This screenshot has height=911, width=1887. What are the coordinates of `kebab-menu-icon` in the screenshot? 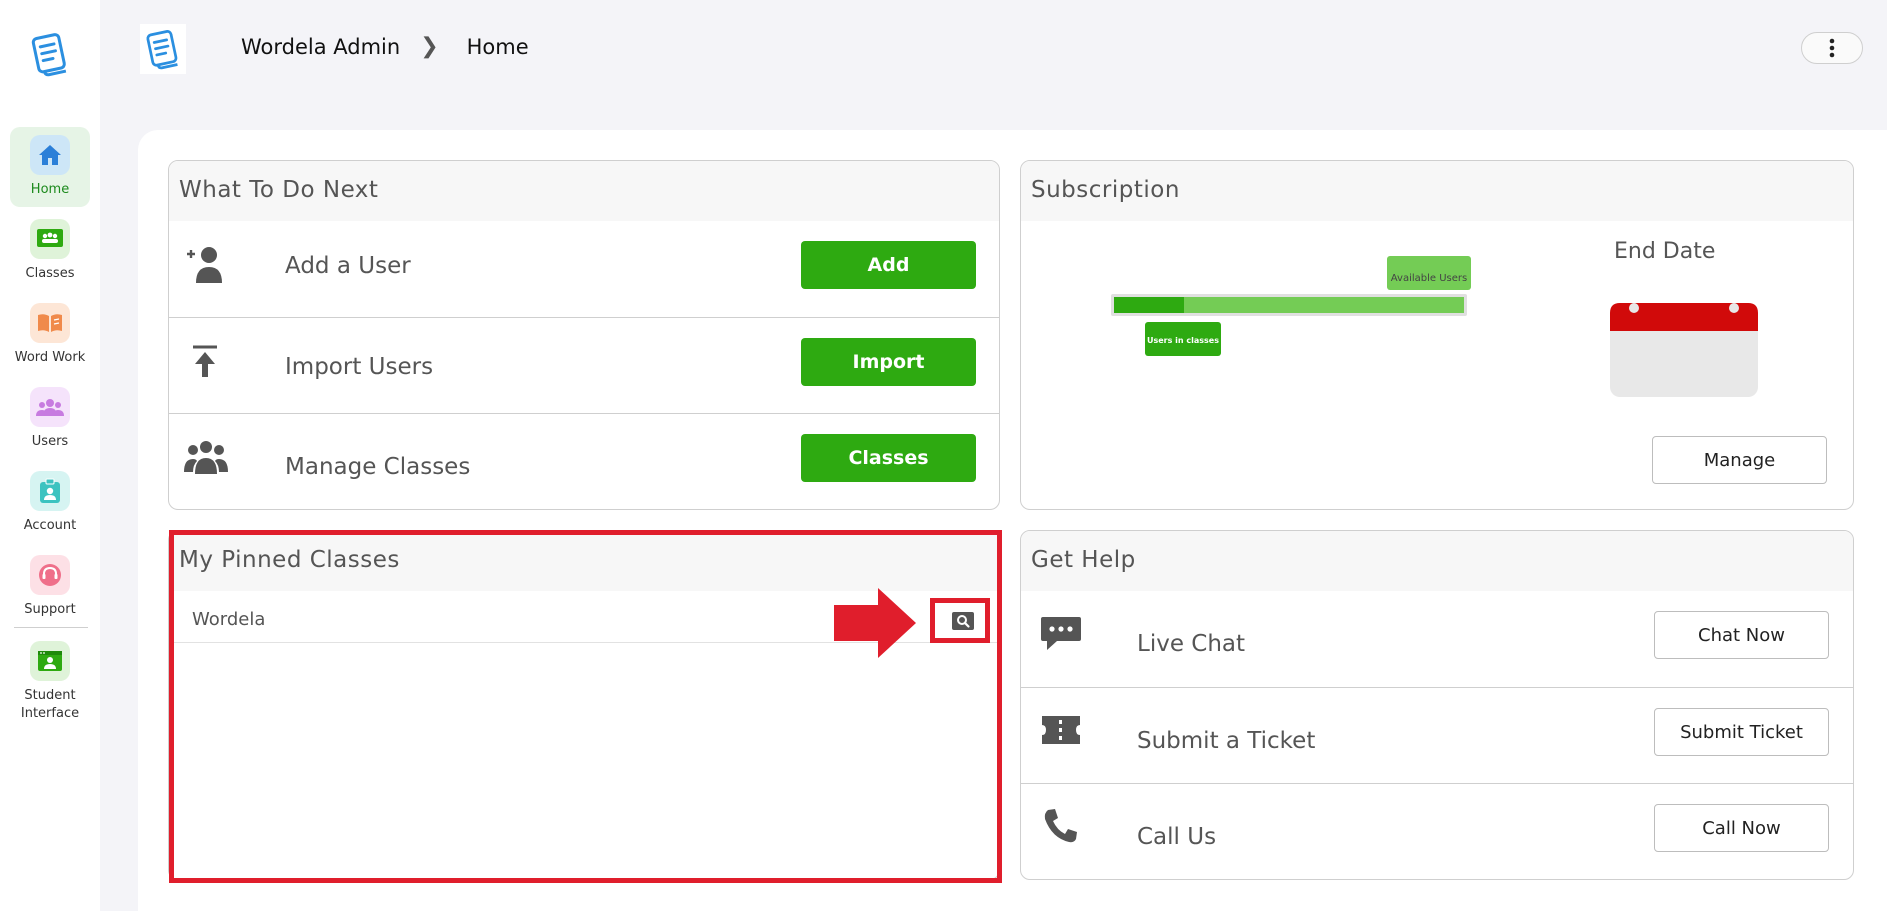 It's located at (1832, 48).